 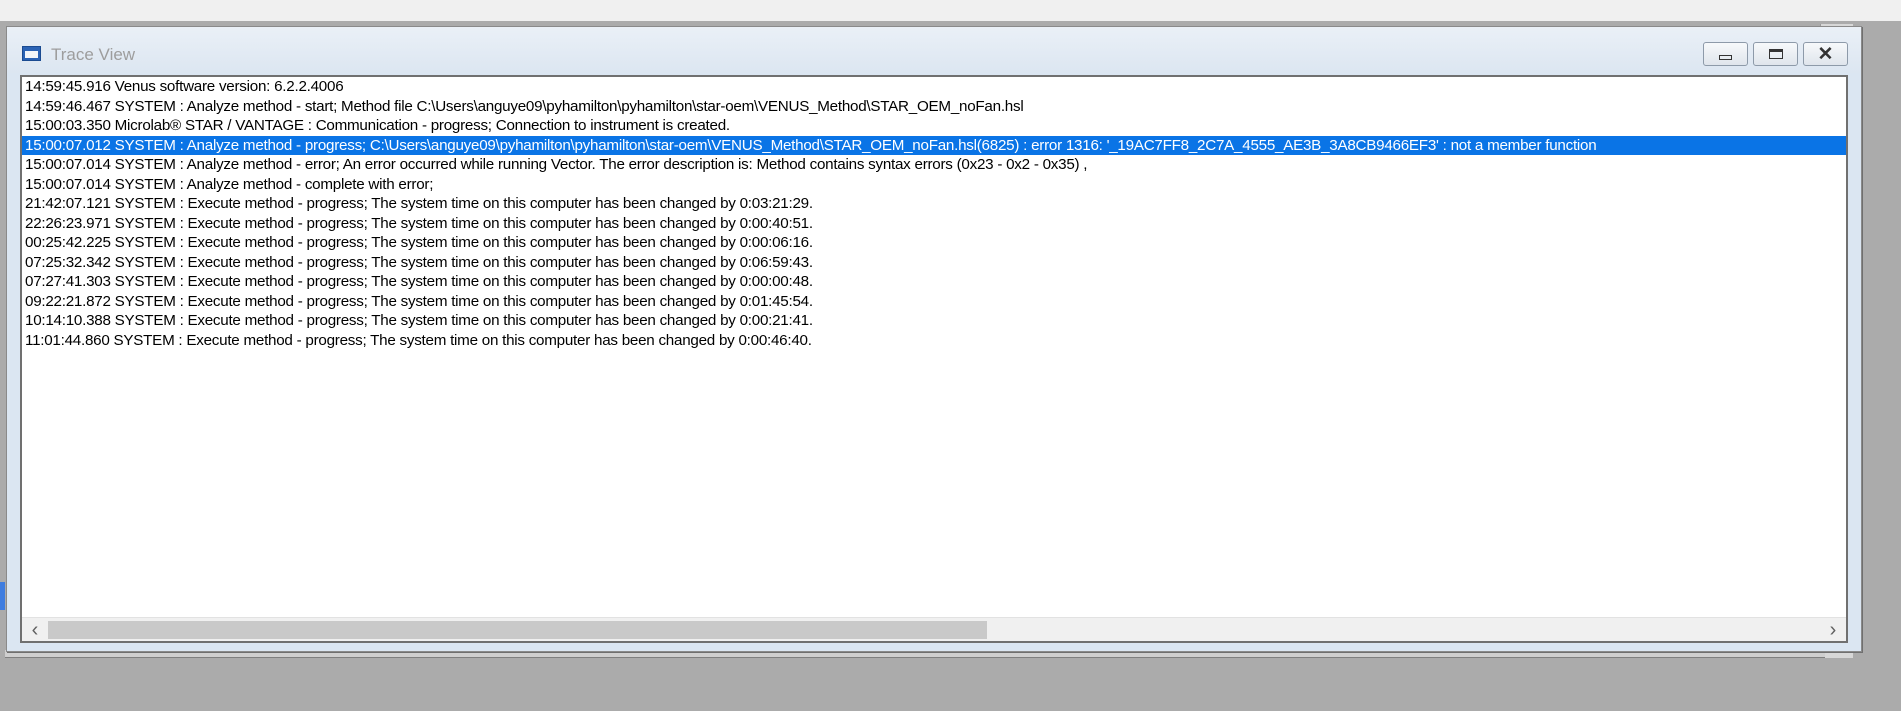 I want to click on restore-icon, so click(x=1775, y=54).